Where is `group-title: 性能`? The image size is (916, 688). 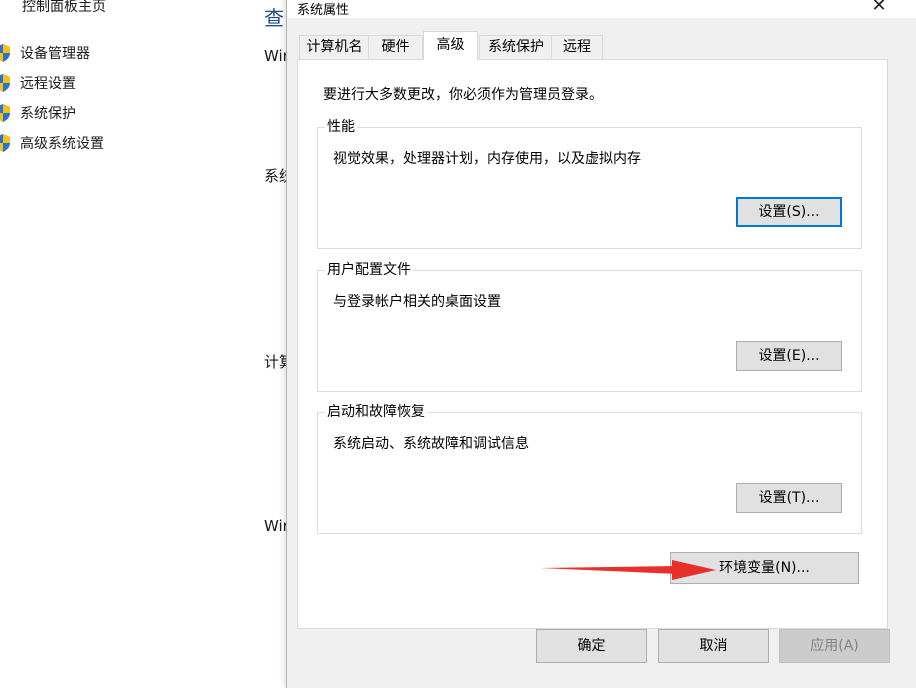 group-title: 性能 is located at coordinates (341, 127).